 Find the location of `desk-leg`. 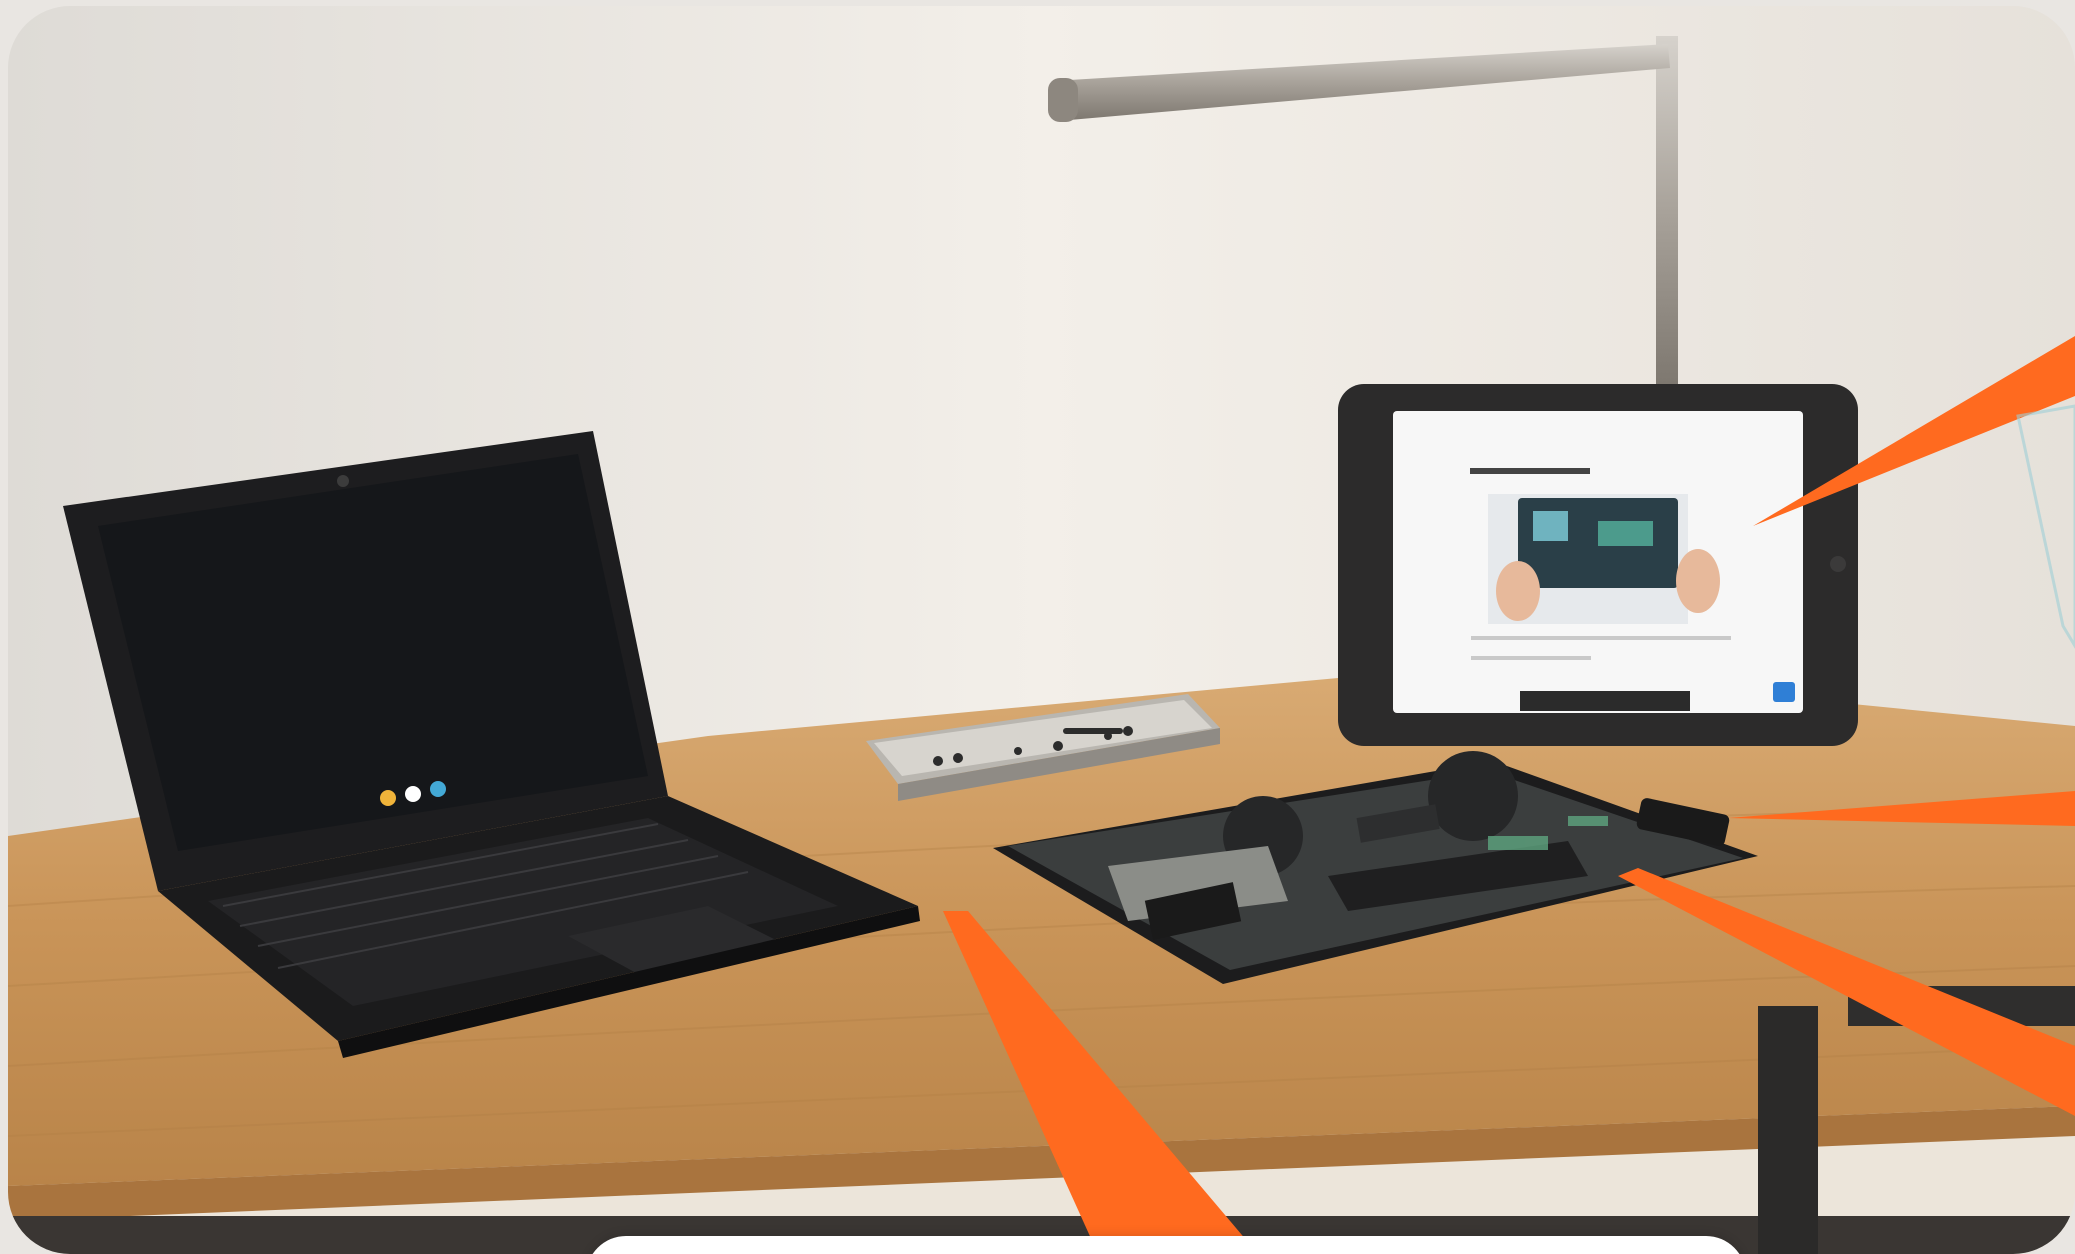

desk-leg is located at coordinates (1788, 1130).